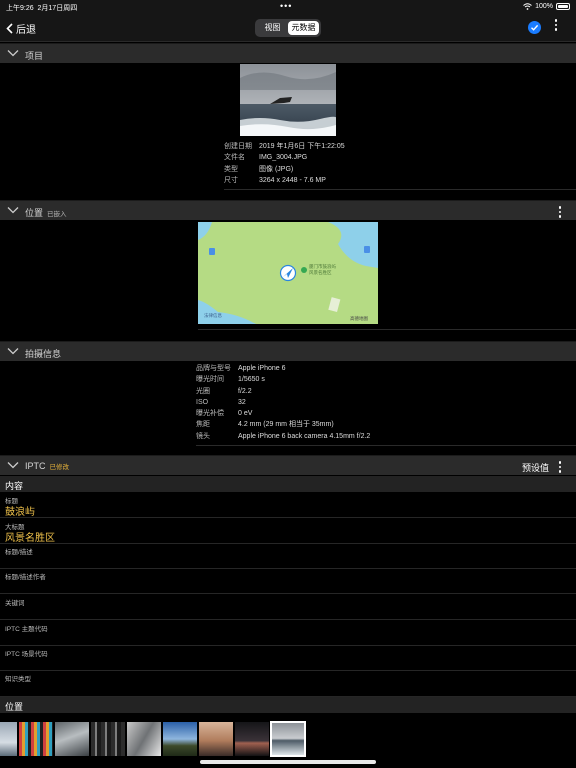 The image size is (576, 768). Describe the element at coordinates (544, 6) in the screenshot. I see `battery-percent: 100%` at that location.